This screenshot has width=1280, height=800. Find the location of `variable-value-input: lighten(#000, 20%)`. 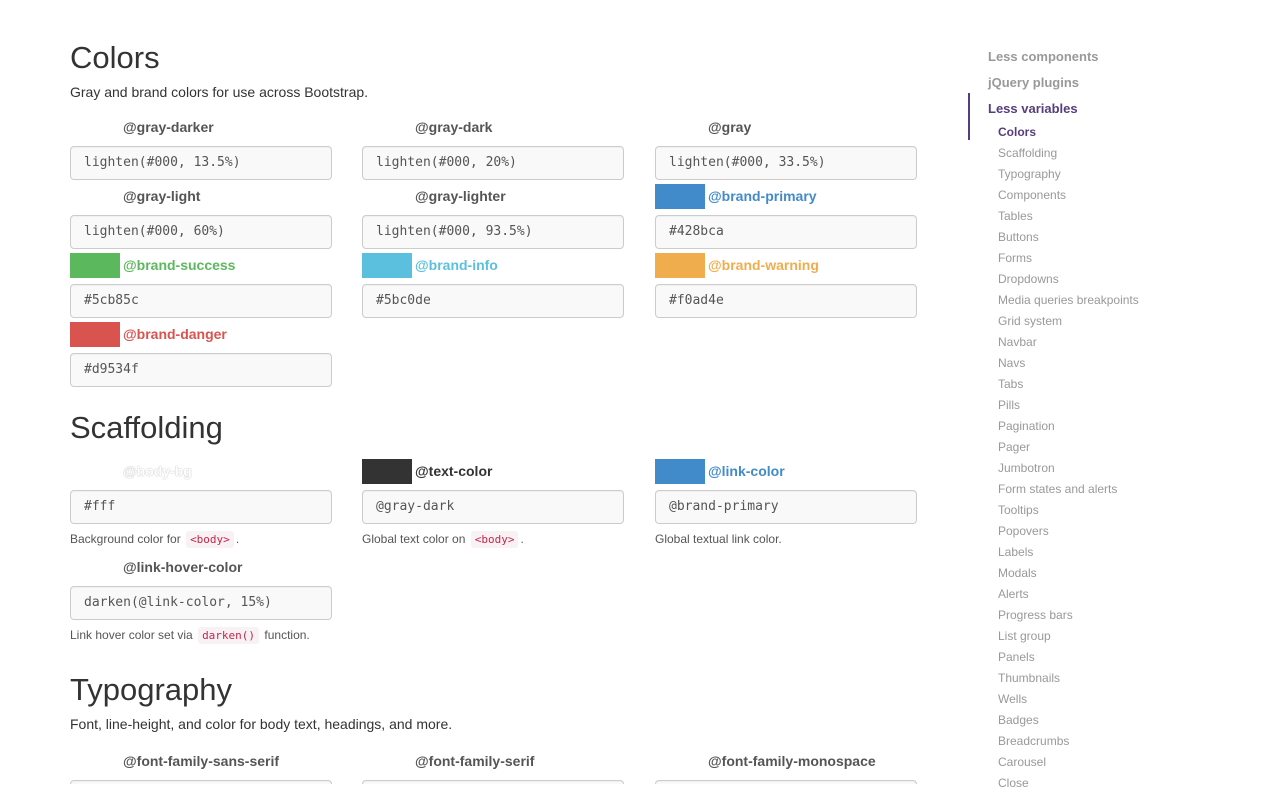

variable-value-input: lighten(#000, 20%) is located at coordinates (493, 163).